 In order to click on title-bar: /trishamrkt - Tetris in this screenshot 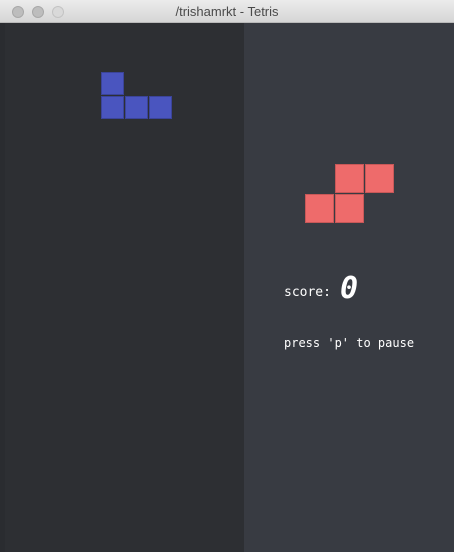, I will do `click(227, 11)`.